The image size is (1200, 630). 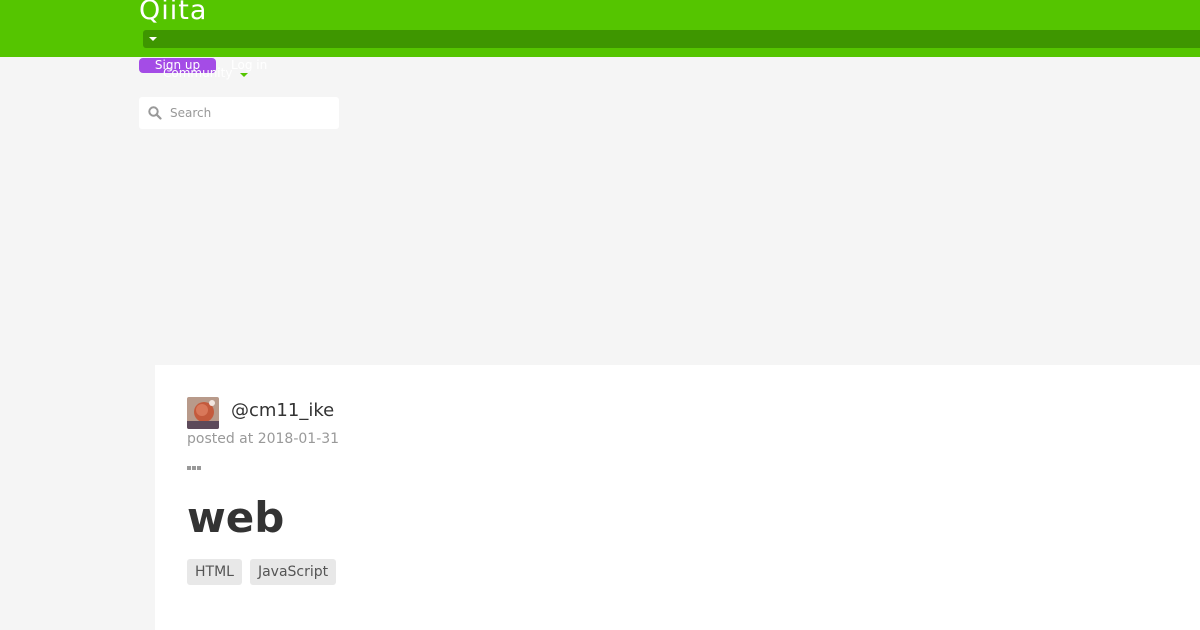 I want to click on search-box, so click(x=239, y=113).